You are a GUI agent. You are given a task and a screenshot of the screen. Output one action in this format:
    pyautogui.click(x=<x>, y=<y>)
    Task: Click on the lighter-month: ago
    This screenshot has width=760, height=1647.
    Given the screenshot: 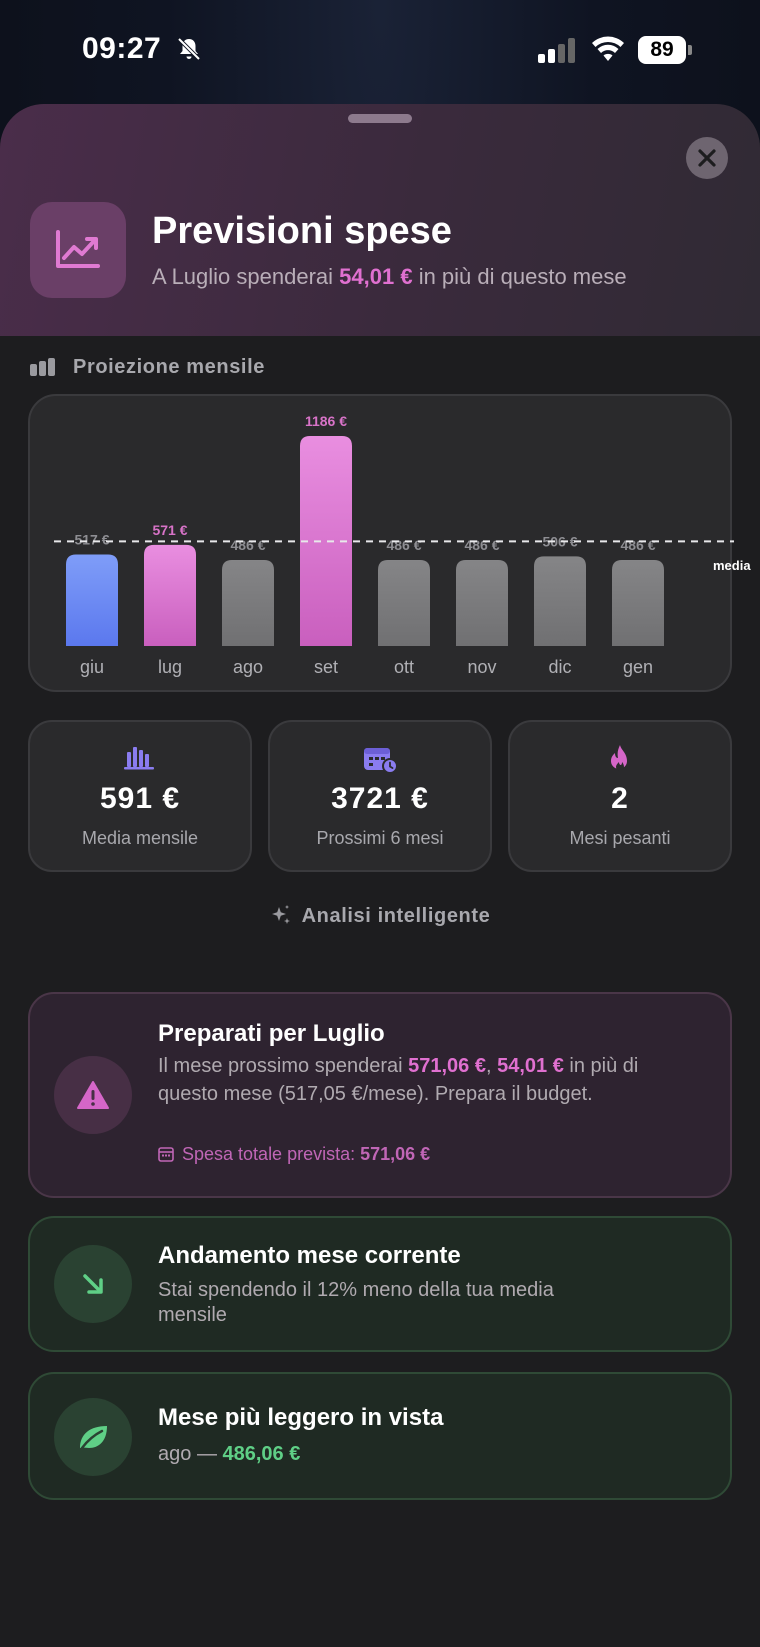 What is the action you would take?
    pyautogui.click(x=175, y=1454)
    